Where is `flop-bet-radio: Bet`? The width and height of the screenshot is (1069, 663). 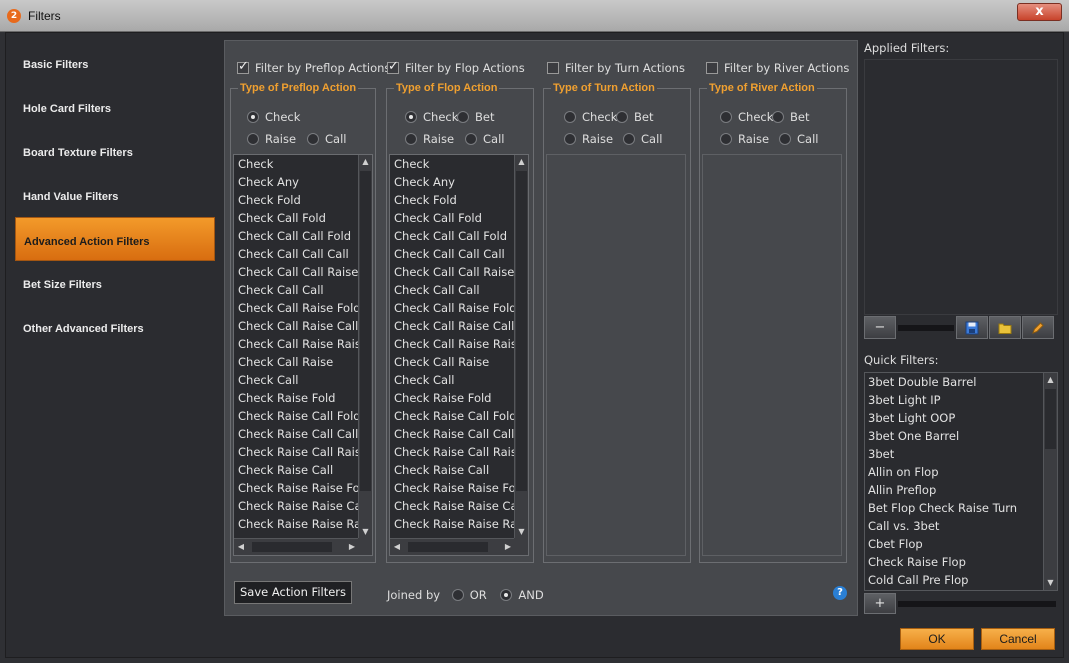 flop-bet-radio: Bet is located at coordinates (475, 117).